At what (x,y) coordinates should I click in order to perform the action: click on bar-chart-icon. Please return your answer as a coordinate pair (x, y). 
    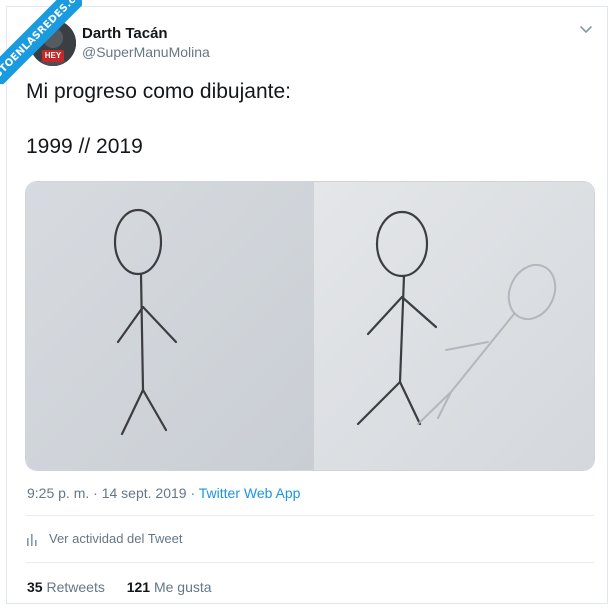
    Looking at the image, I should click on (32, 539).